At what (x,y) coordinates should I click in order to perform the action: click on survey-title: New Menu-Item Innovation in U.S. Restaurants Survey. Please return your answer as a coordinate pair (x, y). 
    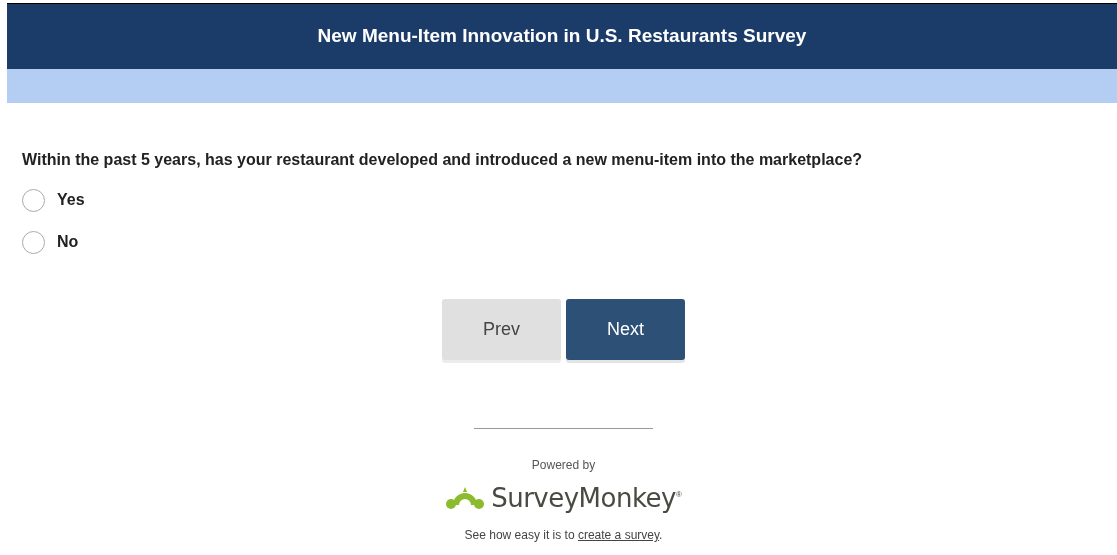
    Looking at the image, I should click on (562, 36).